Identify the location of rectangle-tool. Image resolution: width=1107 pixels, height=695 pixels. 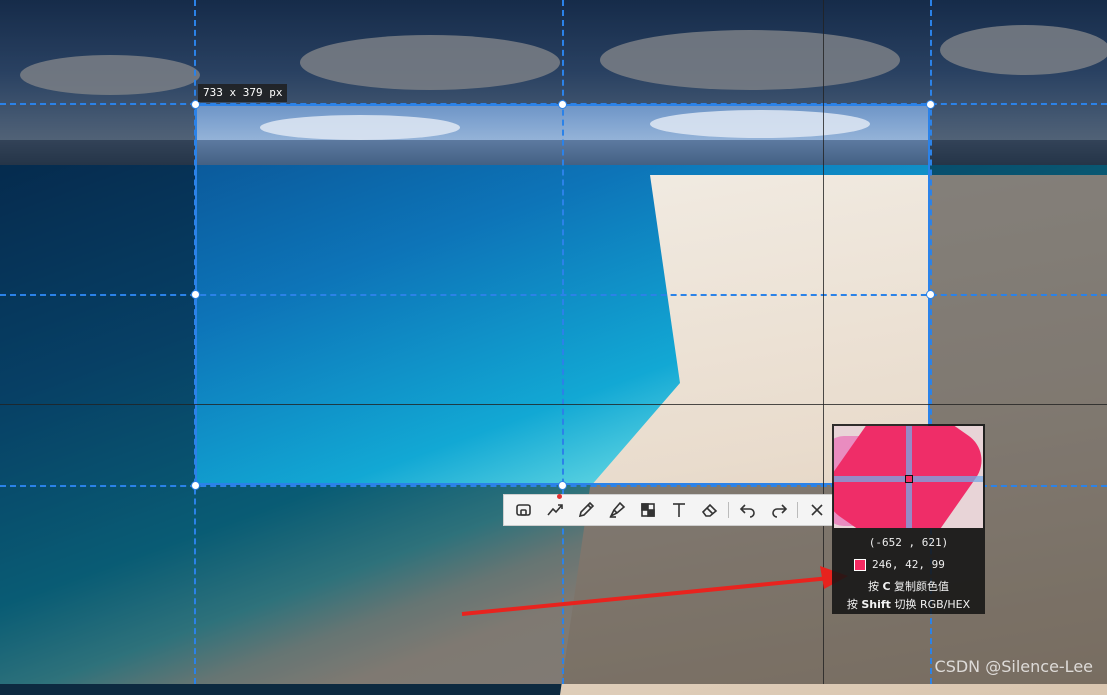
(523, 510).